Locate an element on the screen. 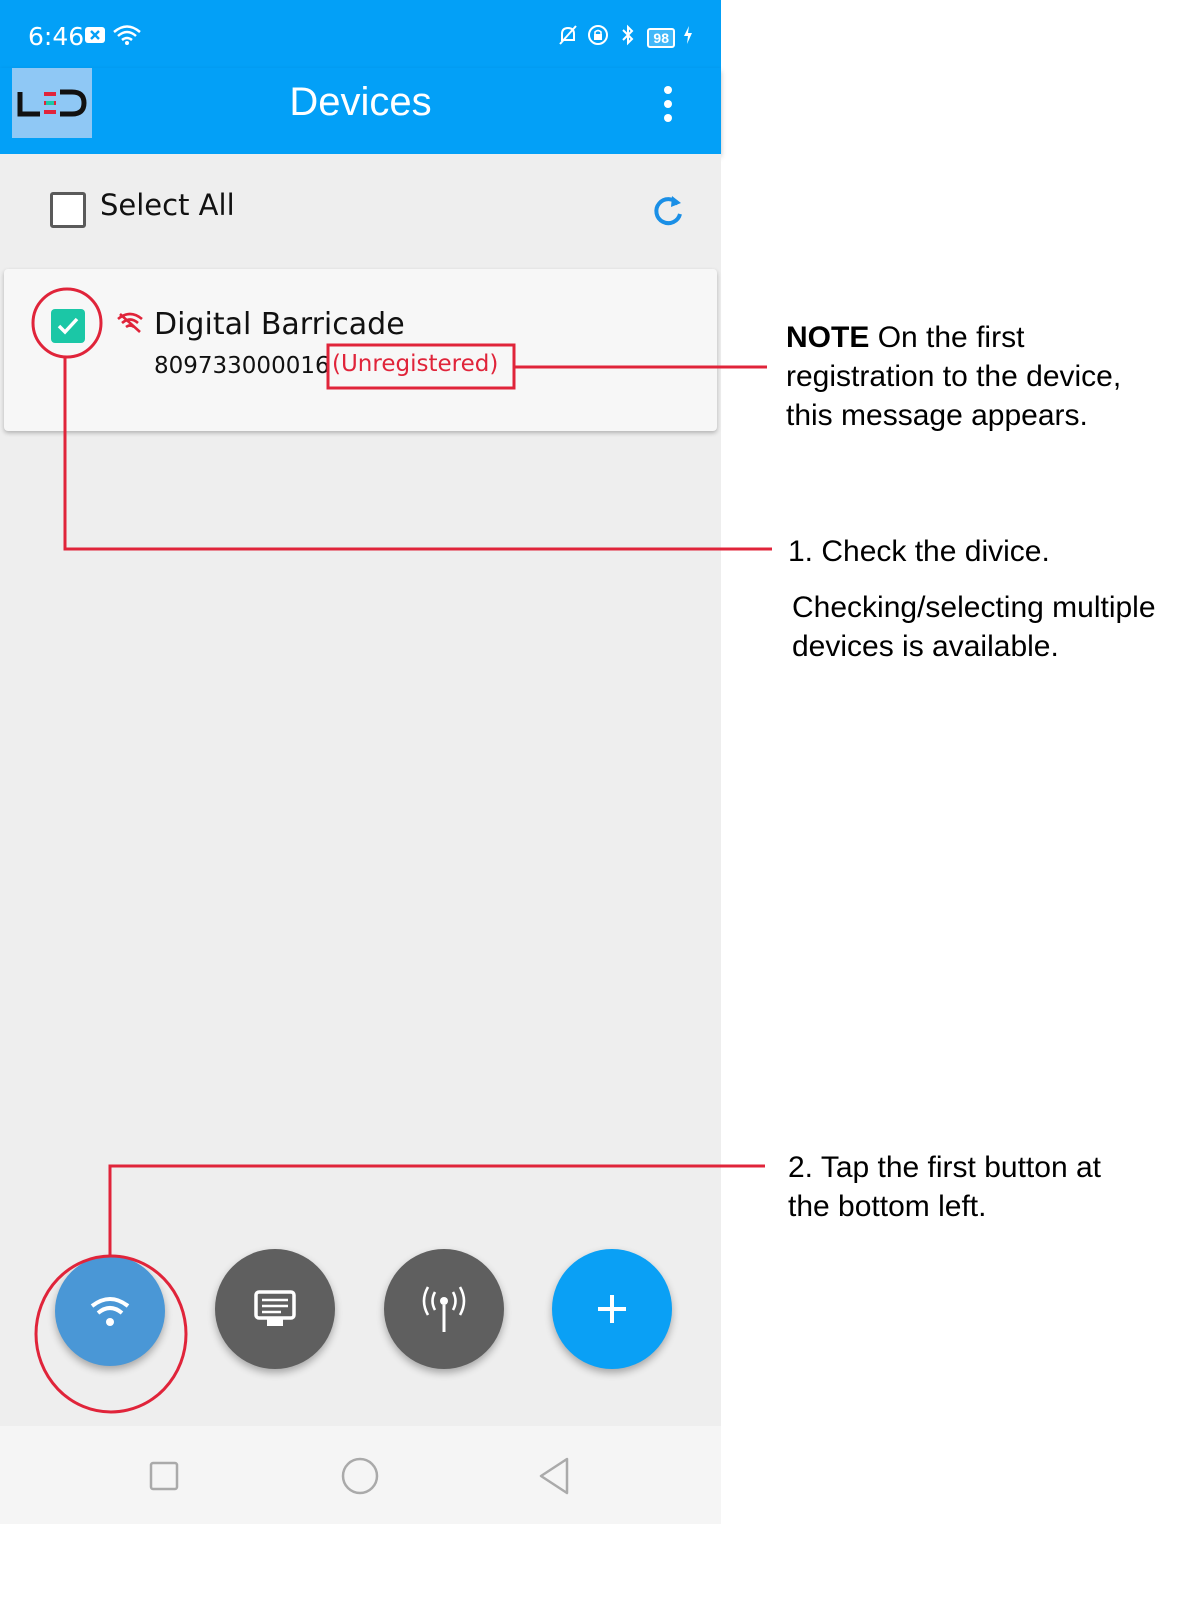 The width and height of the screenshot is (1196, 1600). step1-line2: Checking/selecting multiple is located at coordinates (974, 607).